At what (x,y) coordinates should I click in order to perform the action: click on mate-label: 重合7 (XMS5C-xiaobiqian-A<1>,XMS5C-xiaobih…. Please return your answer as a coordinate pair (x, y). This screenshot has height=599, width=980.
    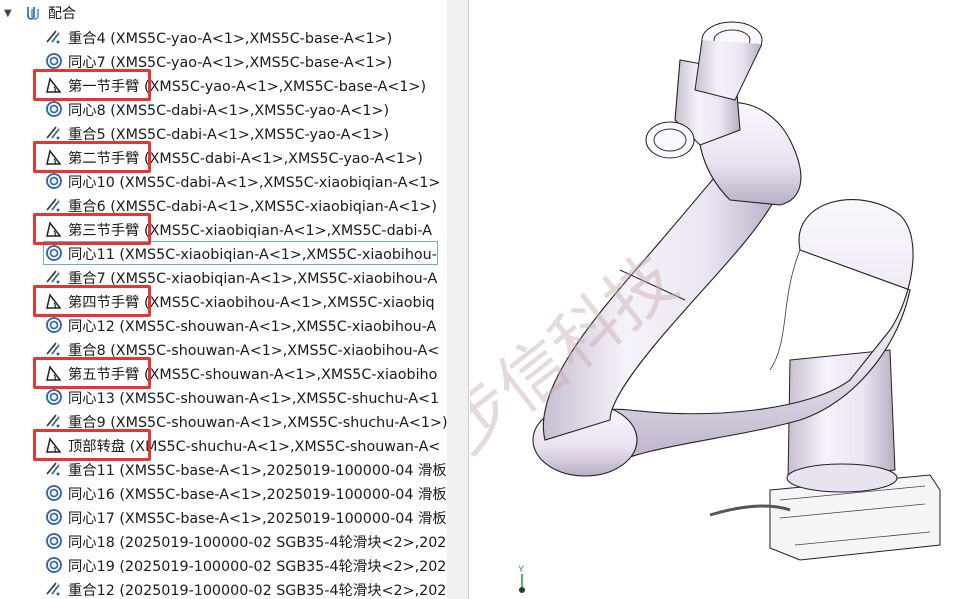
    Looking at the image, I should click on (253, 278).